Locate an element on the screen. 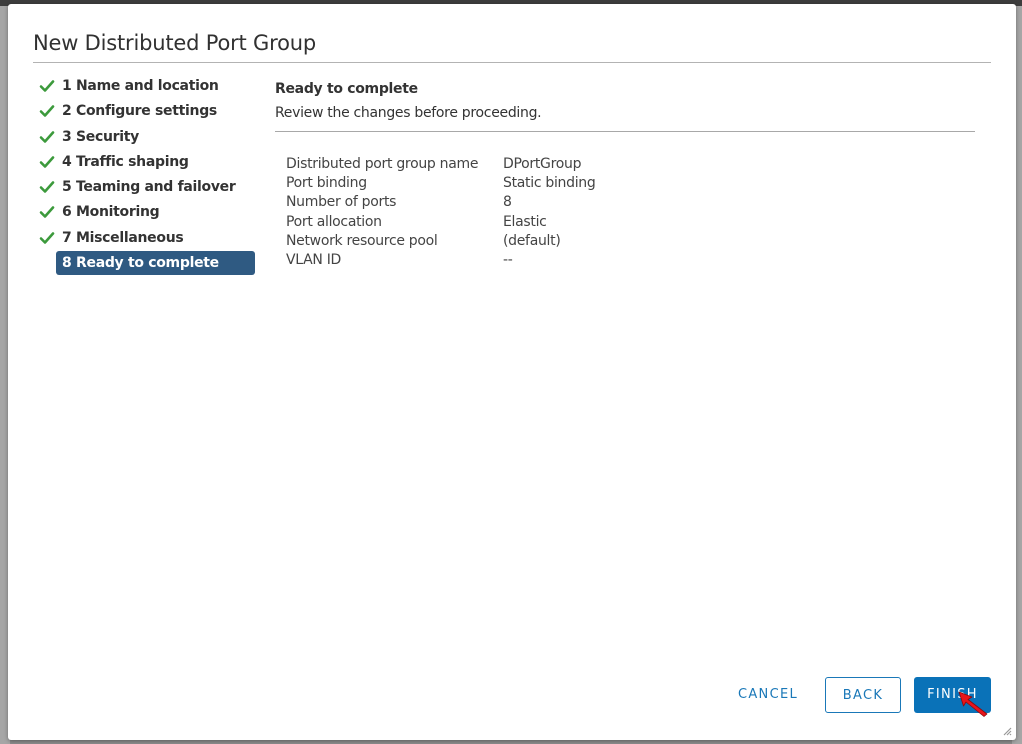 The width and height of the screenshot is (1022, 744). step-label: 2 Configure settings is located at coordinates (139, 111).